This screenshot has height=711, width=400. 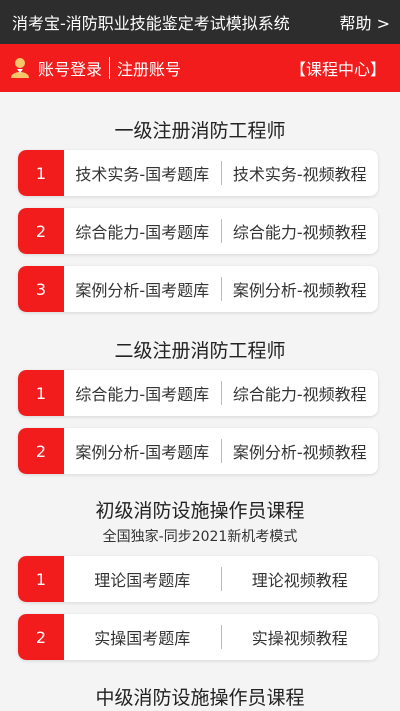 I want to click on divider, so click(x=110, y=68).